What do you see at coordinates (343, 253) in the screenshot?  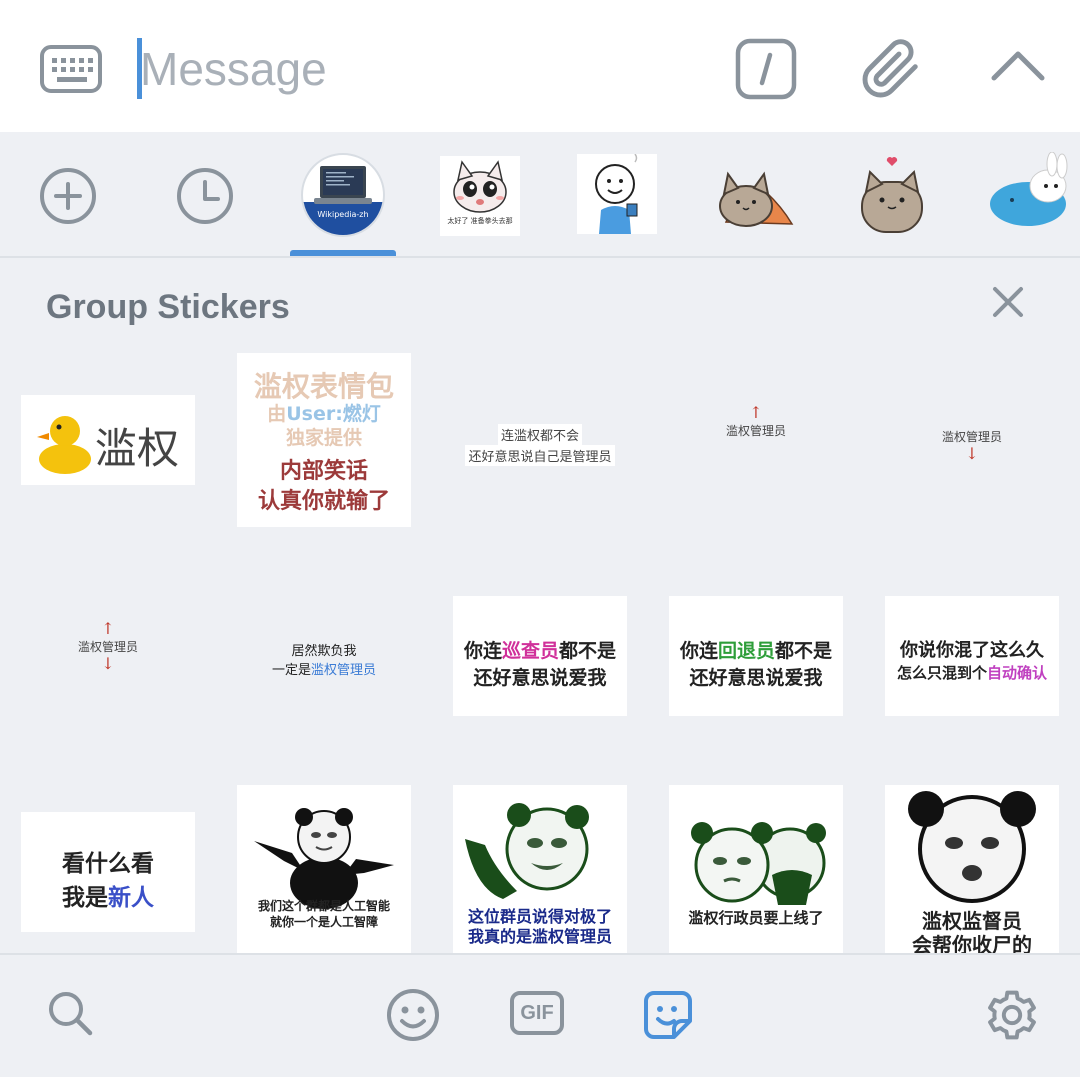 I see `active-tab-indicator` at bounding box center [343, 253].